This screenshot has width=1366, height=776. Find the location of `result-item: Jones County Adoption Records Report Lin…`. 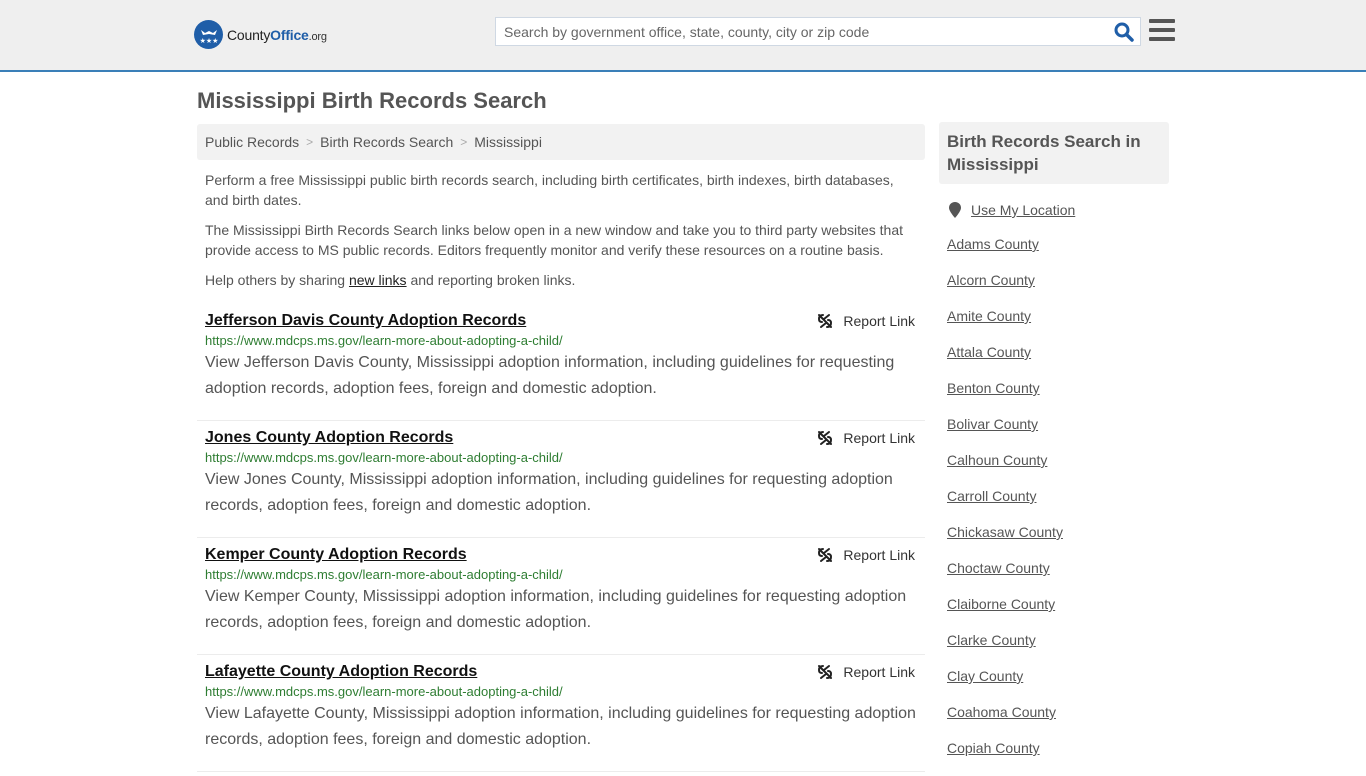

result-item: Jones County Adoption Records Report Lin… is located at coordinates (561, 479).